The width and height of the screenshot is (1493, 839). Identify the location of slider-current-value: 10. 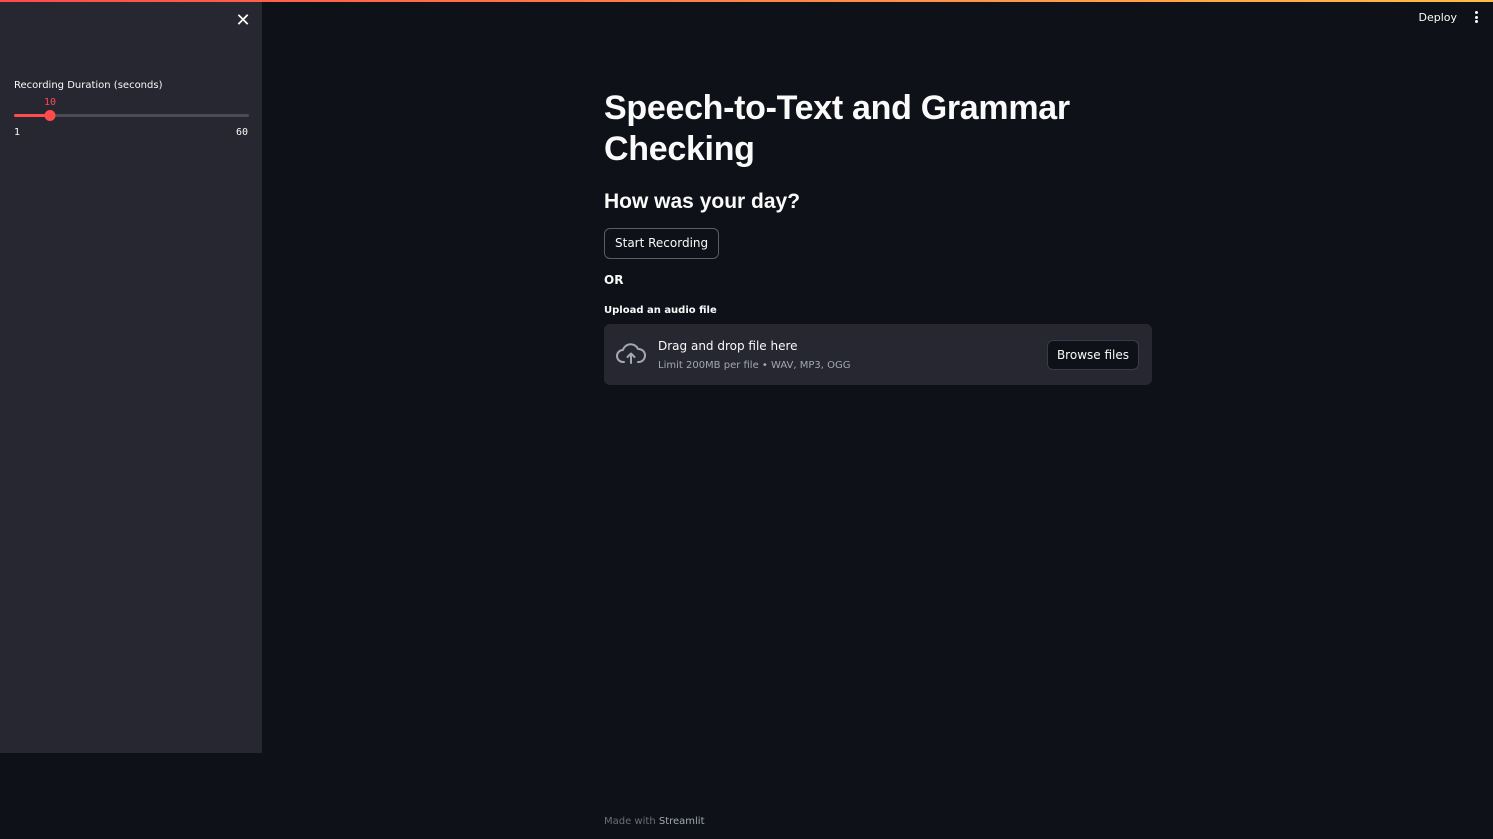
(50, 102).